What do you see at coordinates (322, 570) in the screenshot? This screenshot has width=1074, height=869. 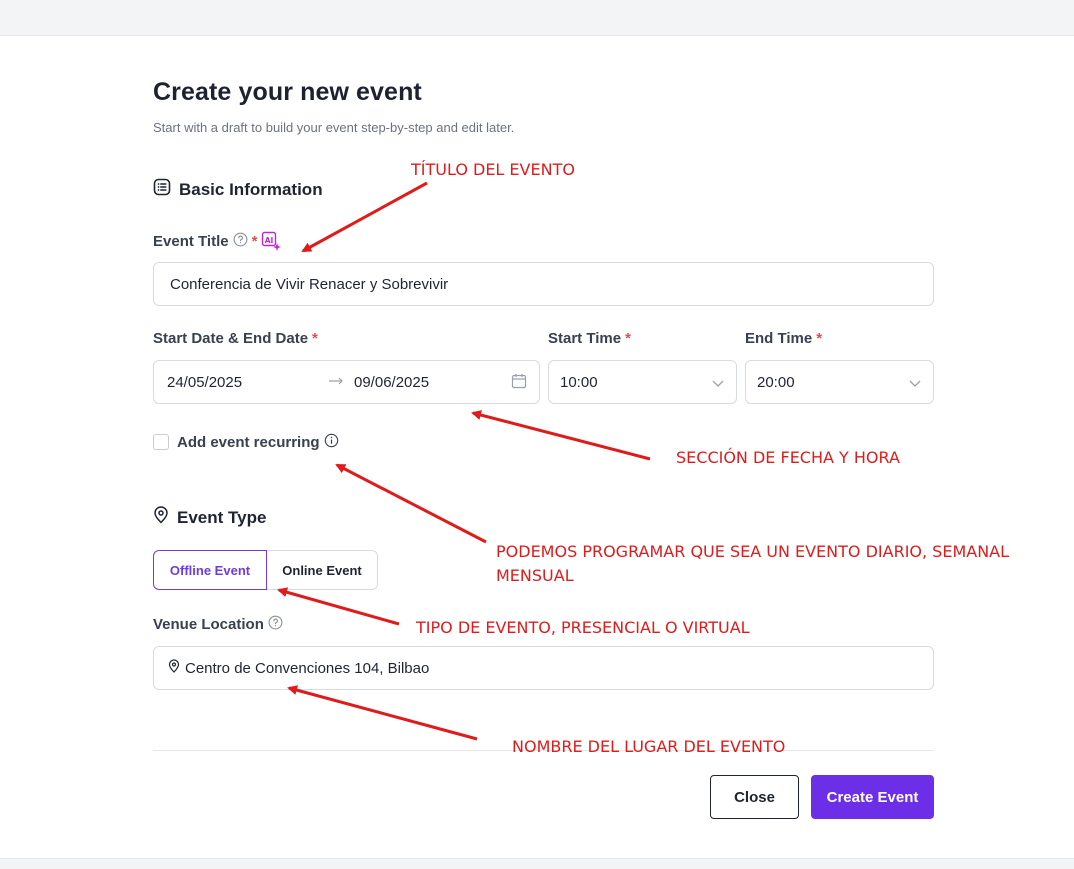 I see `online-event-tab: Online Event` at bounding box center [322, 570].